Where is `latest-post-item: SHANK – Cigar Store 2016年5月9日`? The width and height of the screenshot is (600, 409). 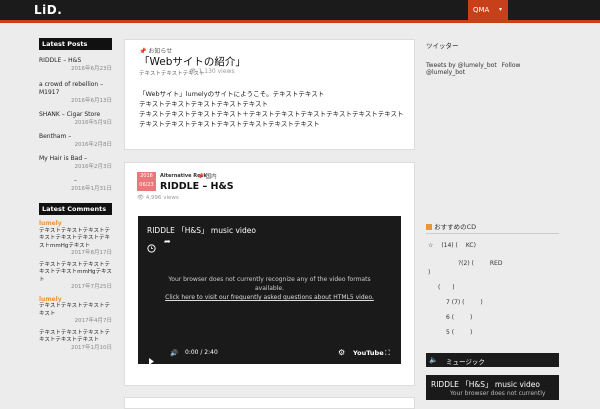
latest-post-item: SHANK – Cigar Store 2016年5月9日 is located at coordinates (75, 119).